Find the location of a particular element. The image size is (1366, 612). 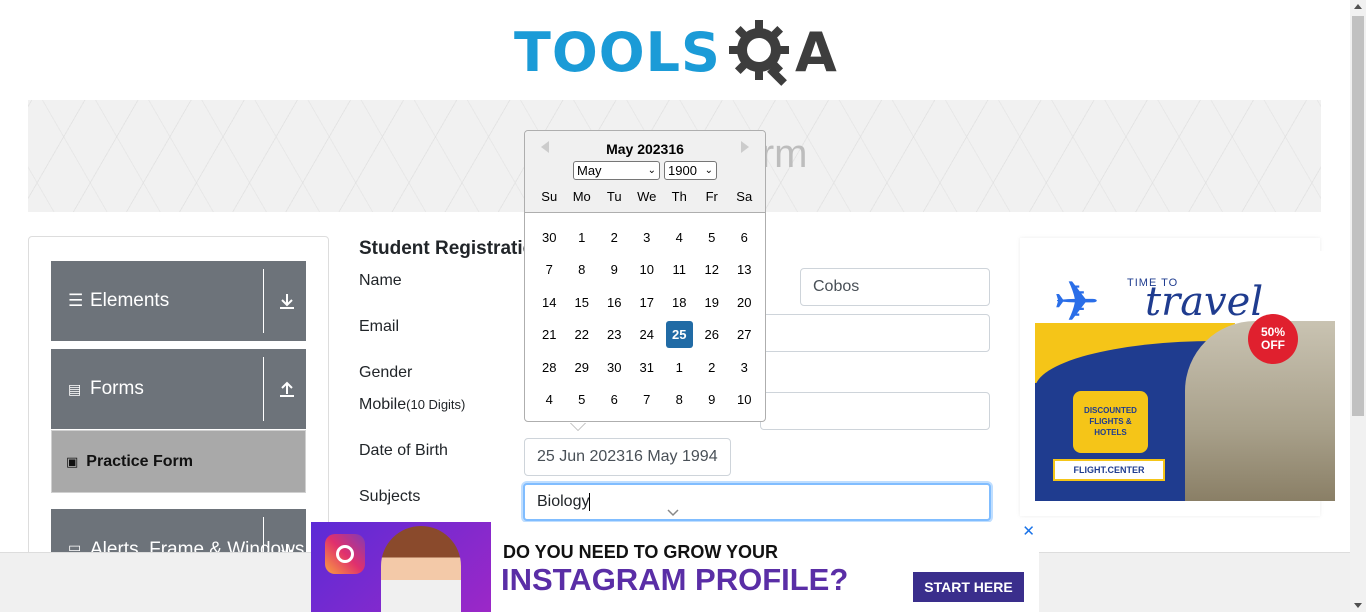

month-select: May ⌄ is located at coordinates (616, 170).